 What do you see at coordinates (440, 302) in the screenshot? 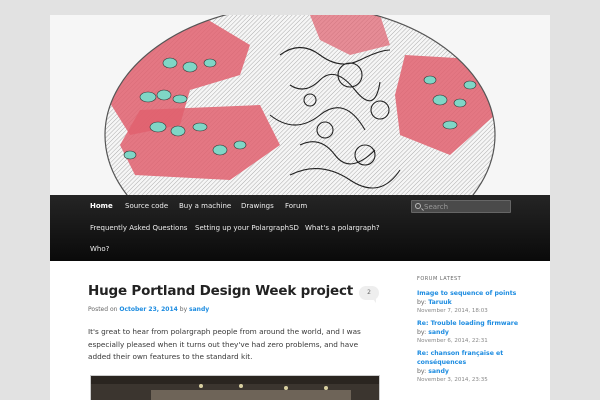
I see `forum-author-link: Taruuk` at bounding box center [440, 302].